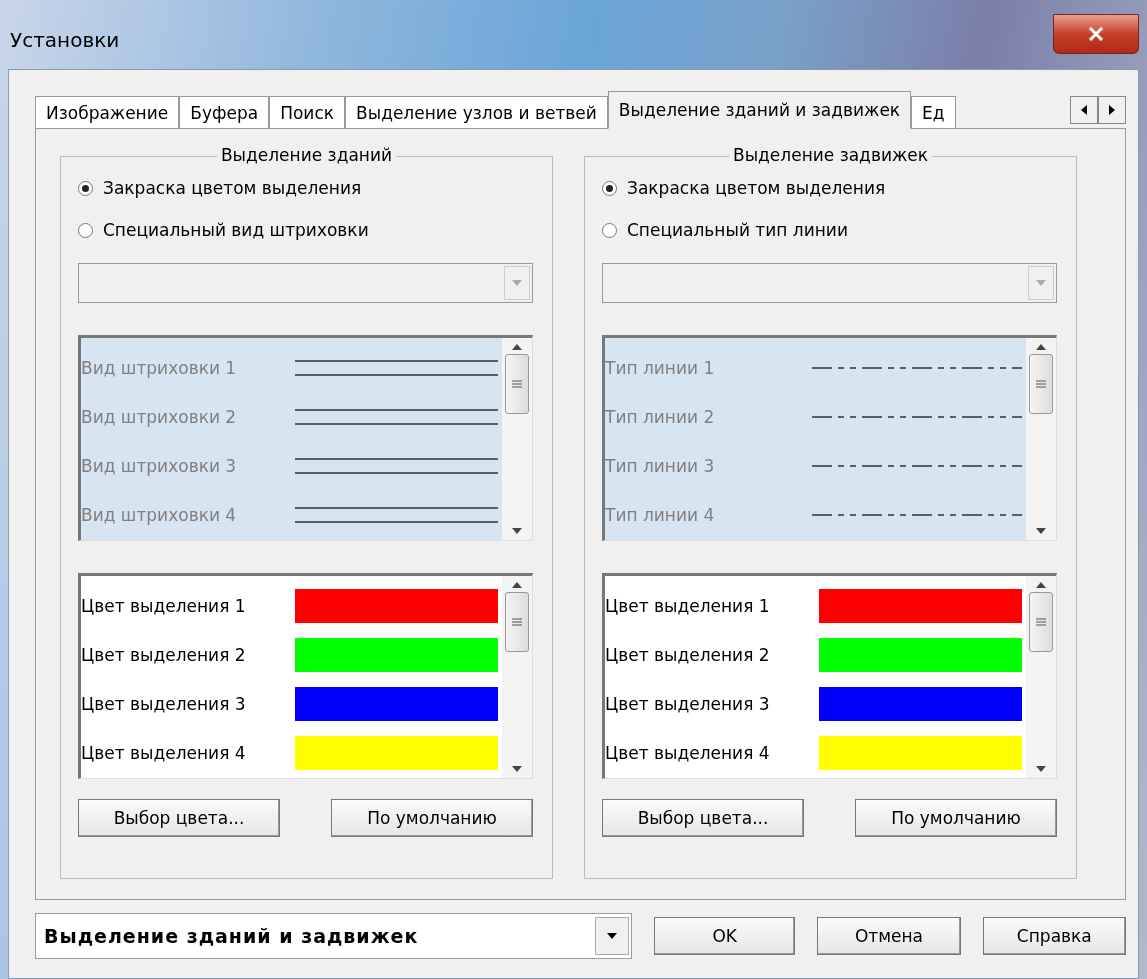 The image size is (1147, 979). I want to click on dialog-button: Справка, so click(1054, 936).